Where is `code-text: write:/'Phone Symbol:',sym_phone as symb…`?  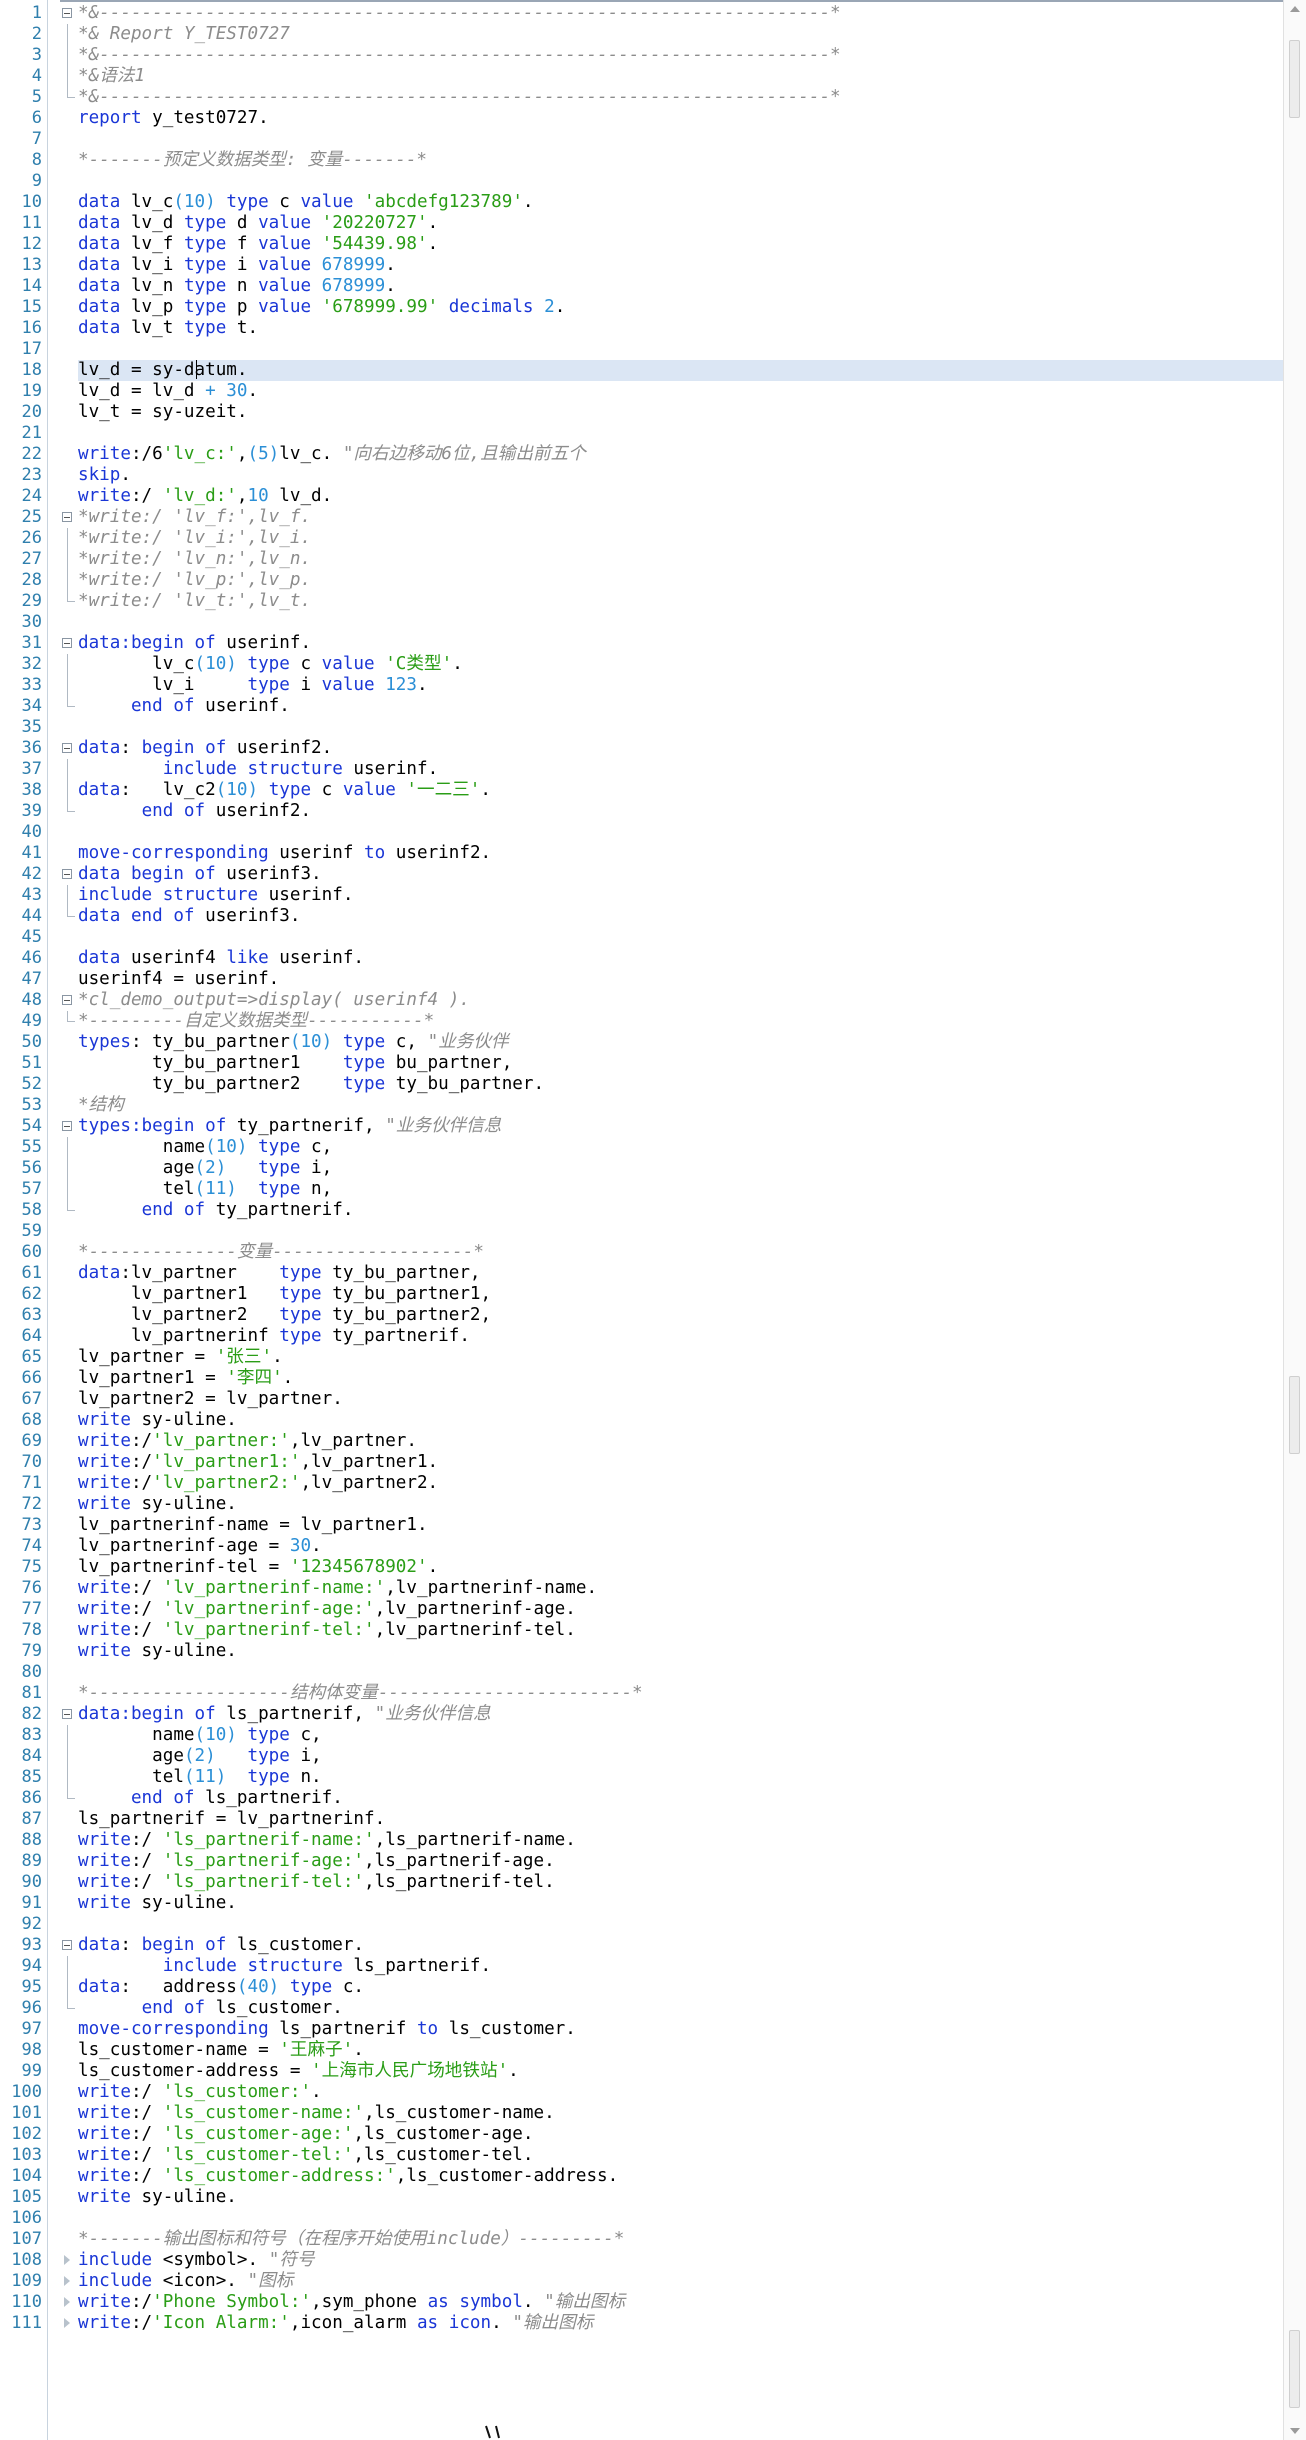 code-text: write:/'Phone Symbol:',sym_phone as symb… is located at coordinates (681, 2302).